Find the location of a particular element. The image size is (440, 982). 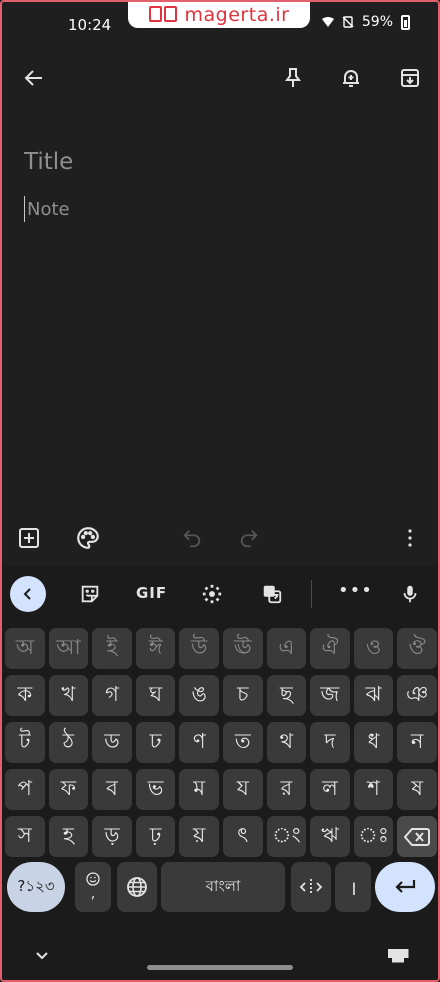

key: ত is located at coordinates (242, 742).